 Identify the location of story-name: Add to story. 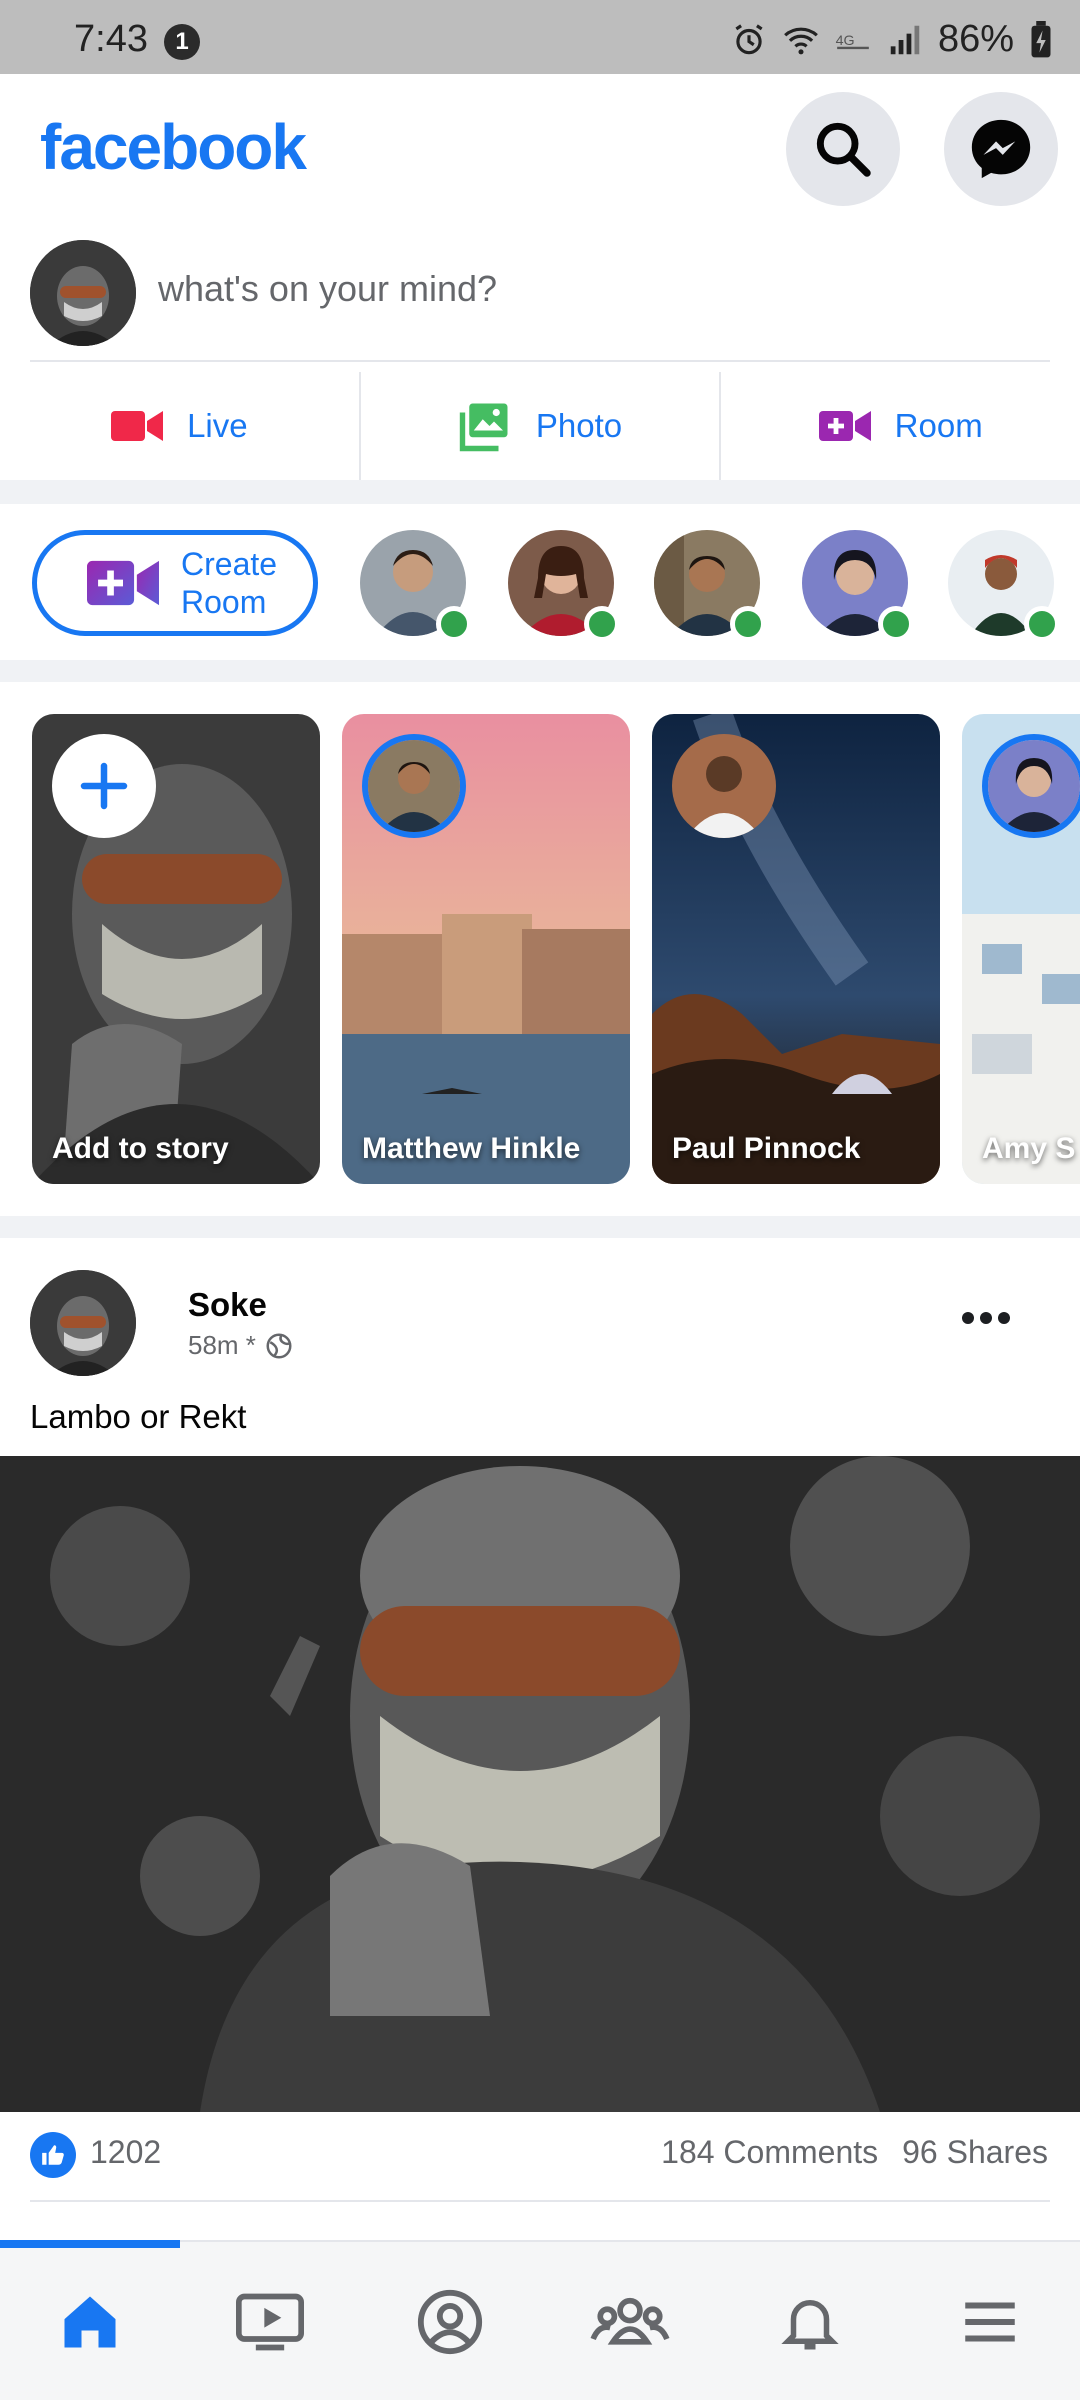
(140, 1148).